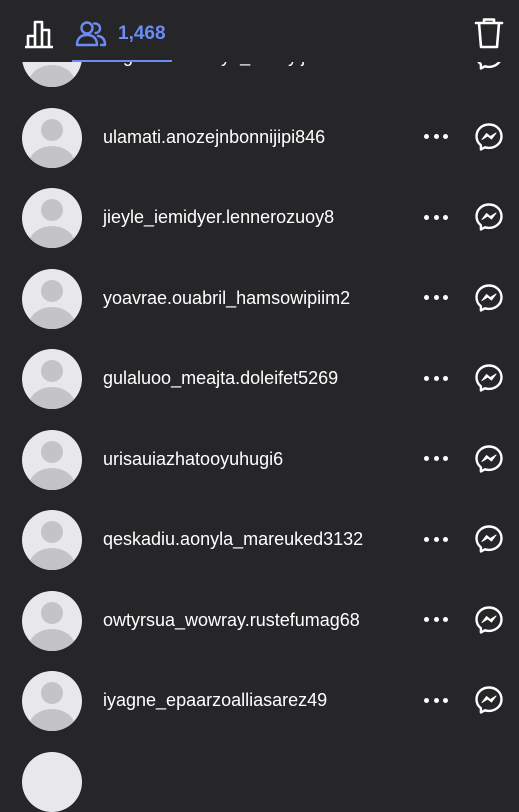 Image resolution: width=519 pixels, height=812 pixels. Describe the element at coordinates (259, 31) in the screenshot. I see `top-bar: 1,468` at that location.